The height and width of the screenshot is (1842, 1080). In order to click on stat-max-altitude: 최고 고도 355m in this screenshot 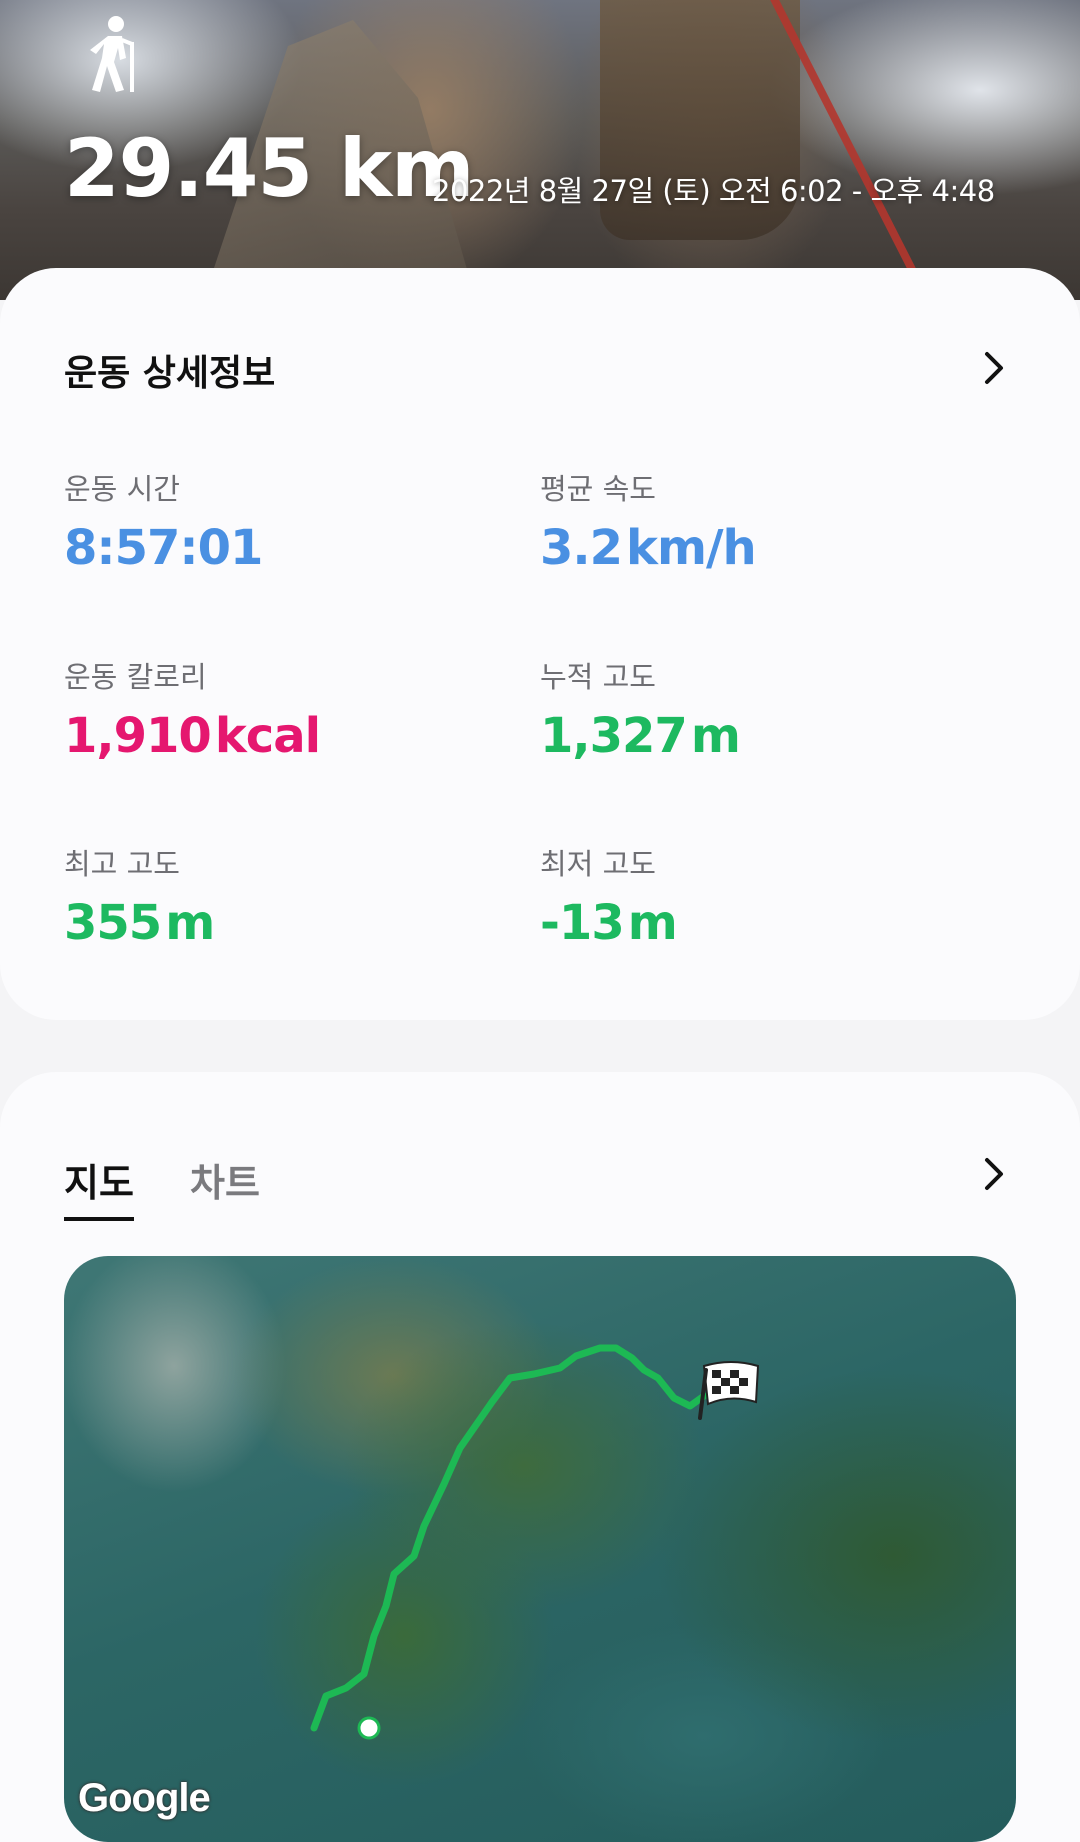, I will do `click(139, 896)`.